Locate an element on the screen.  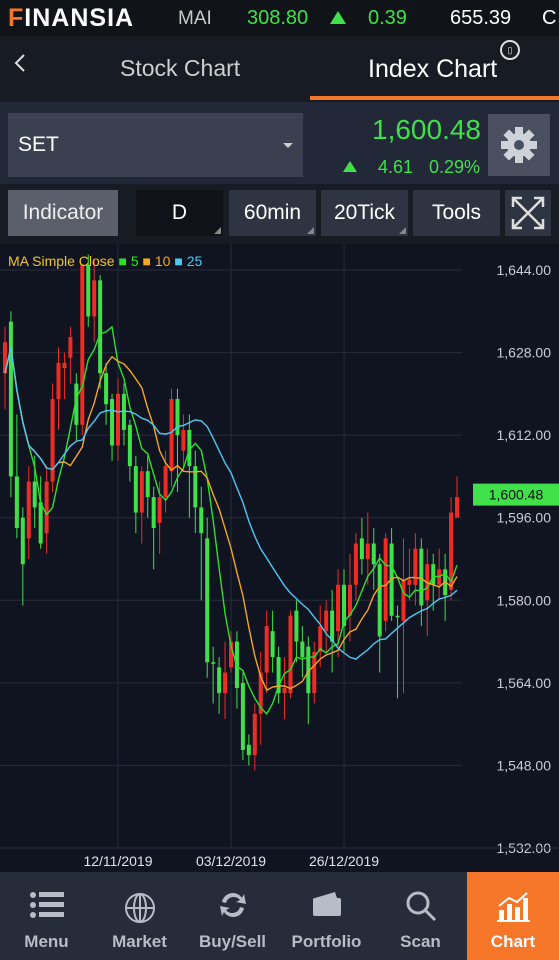
ticker-next: C is located at coordinates (549, 18).